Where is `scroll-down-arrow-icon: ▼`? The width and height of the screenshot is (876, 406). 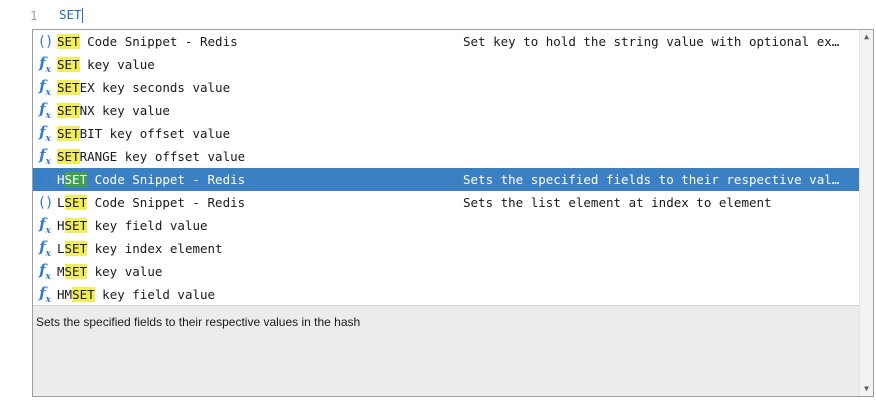 scroll-down-arrow-icon: ▼ is located at coordinates (866, 389).